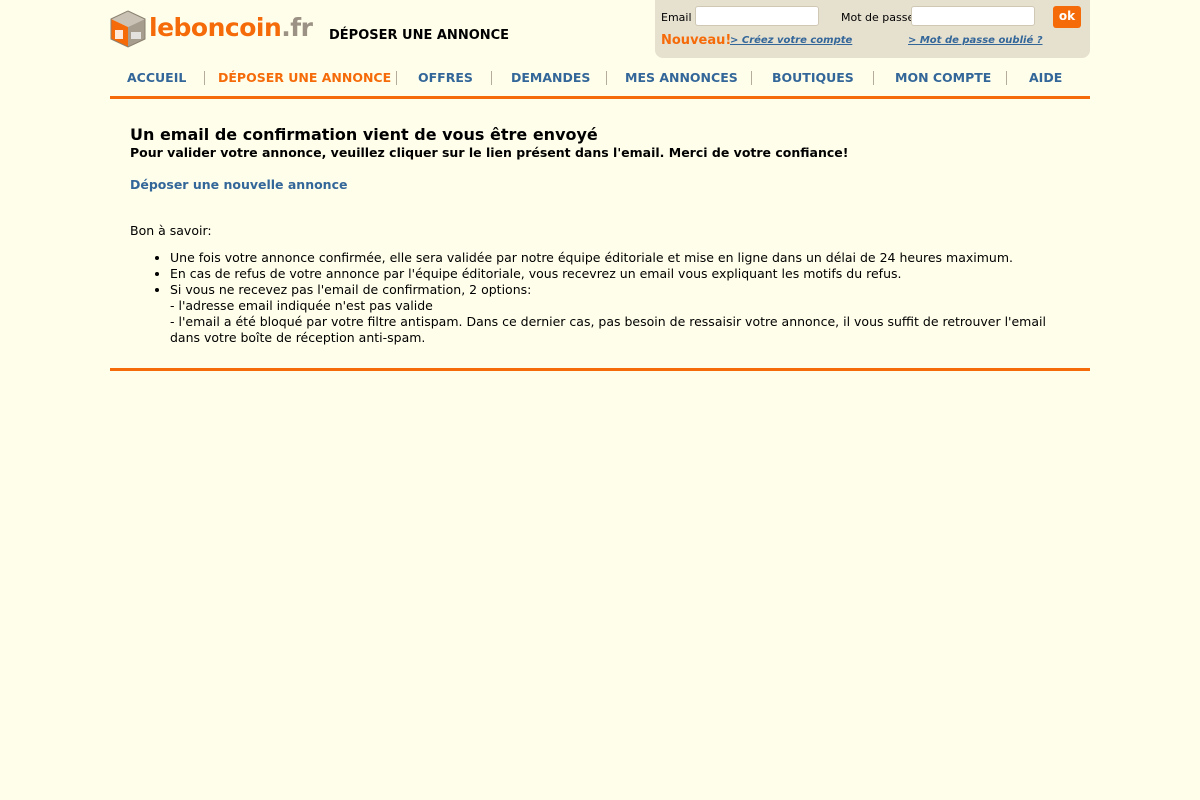 This screenshot has height=800, width=1200. I want to click on nav-item-mon-compte: MON COMPTE, so click(943, 77).